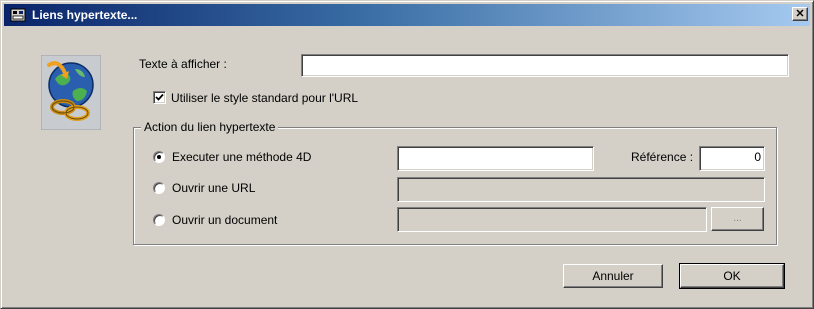  I want to click on radio-selected-dot, so click(159, 157).